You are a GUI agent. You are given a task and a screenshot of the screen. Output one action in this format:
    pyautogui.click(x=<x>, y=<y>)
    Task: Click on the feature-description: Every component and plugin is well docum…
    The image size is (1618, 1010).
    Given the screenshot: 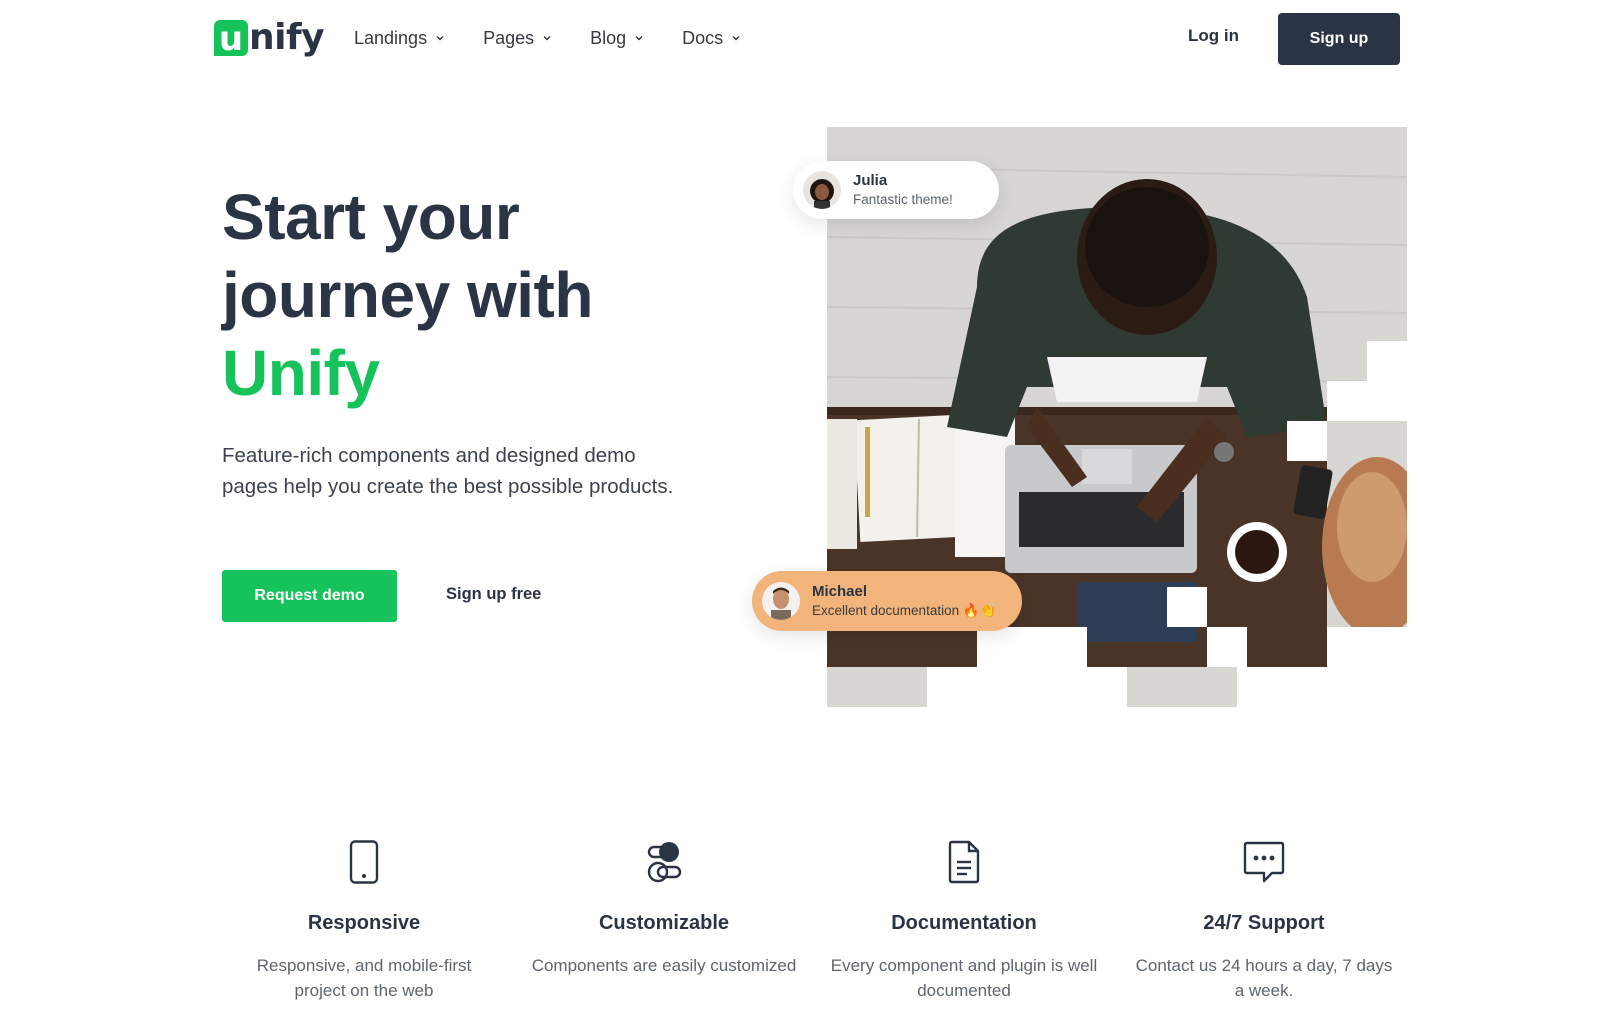 What is the action you would take?
    pyautogui.click(x=964, y=978)
    